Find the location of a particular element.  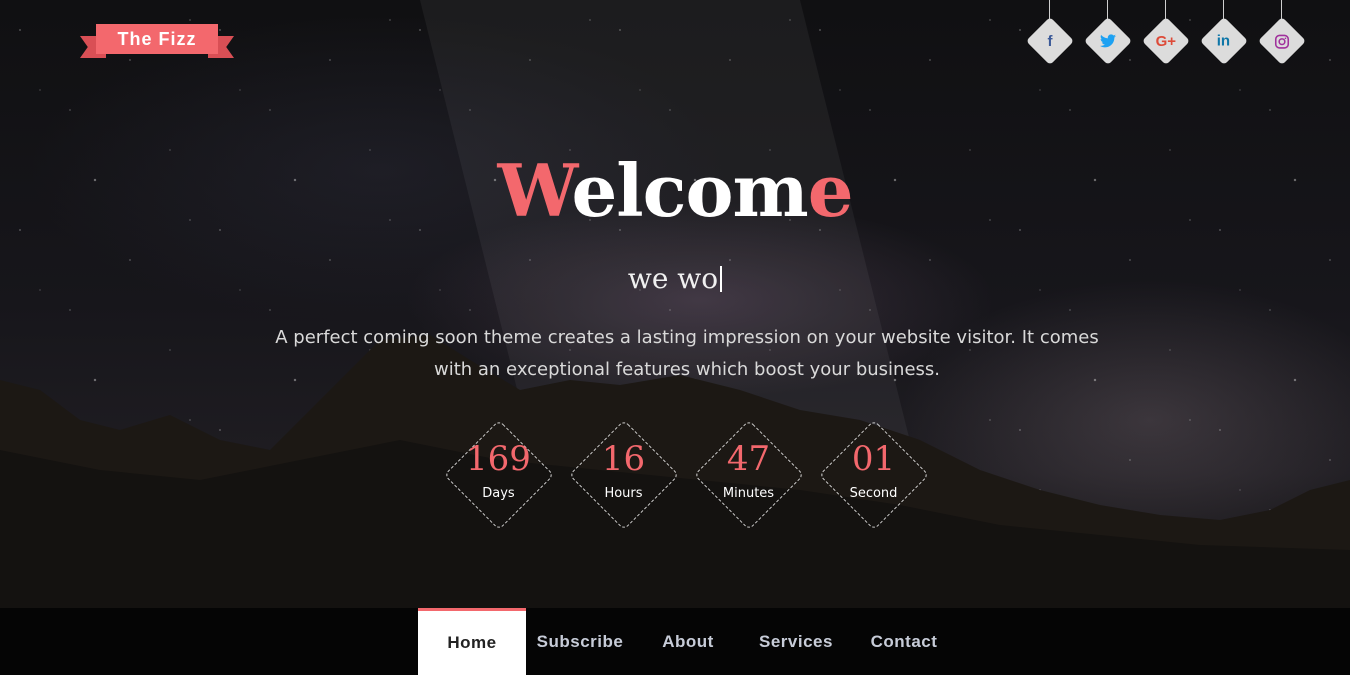

nav-item-about: About is located at coordinates (688, 641).